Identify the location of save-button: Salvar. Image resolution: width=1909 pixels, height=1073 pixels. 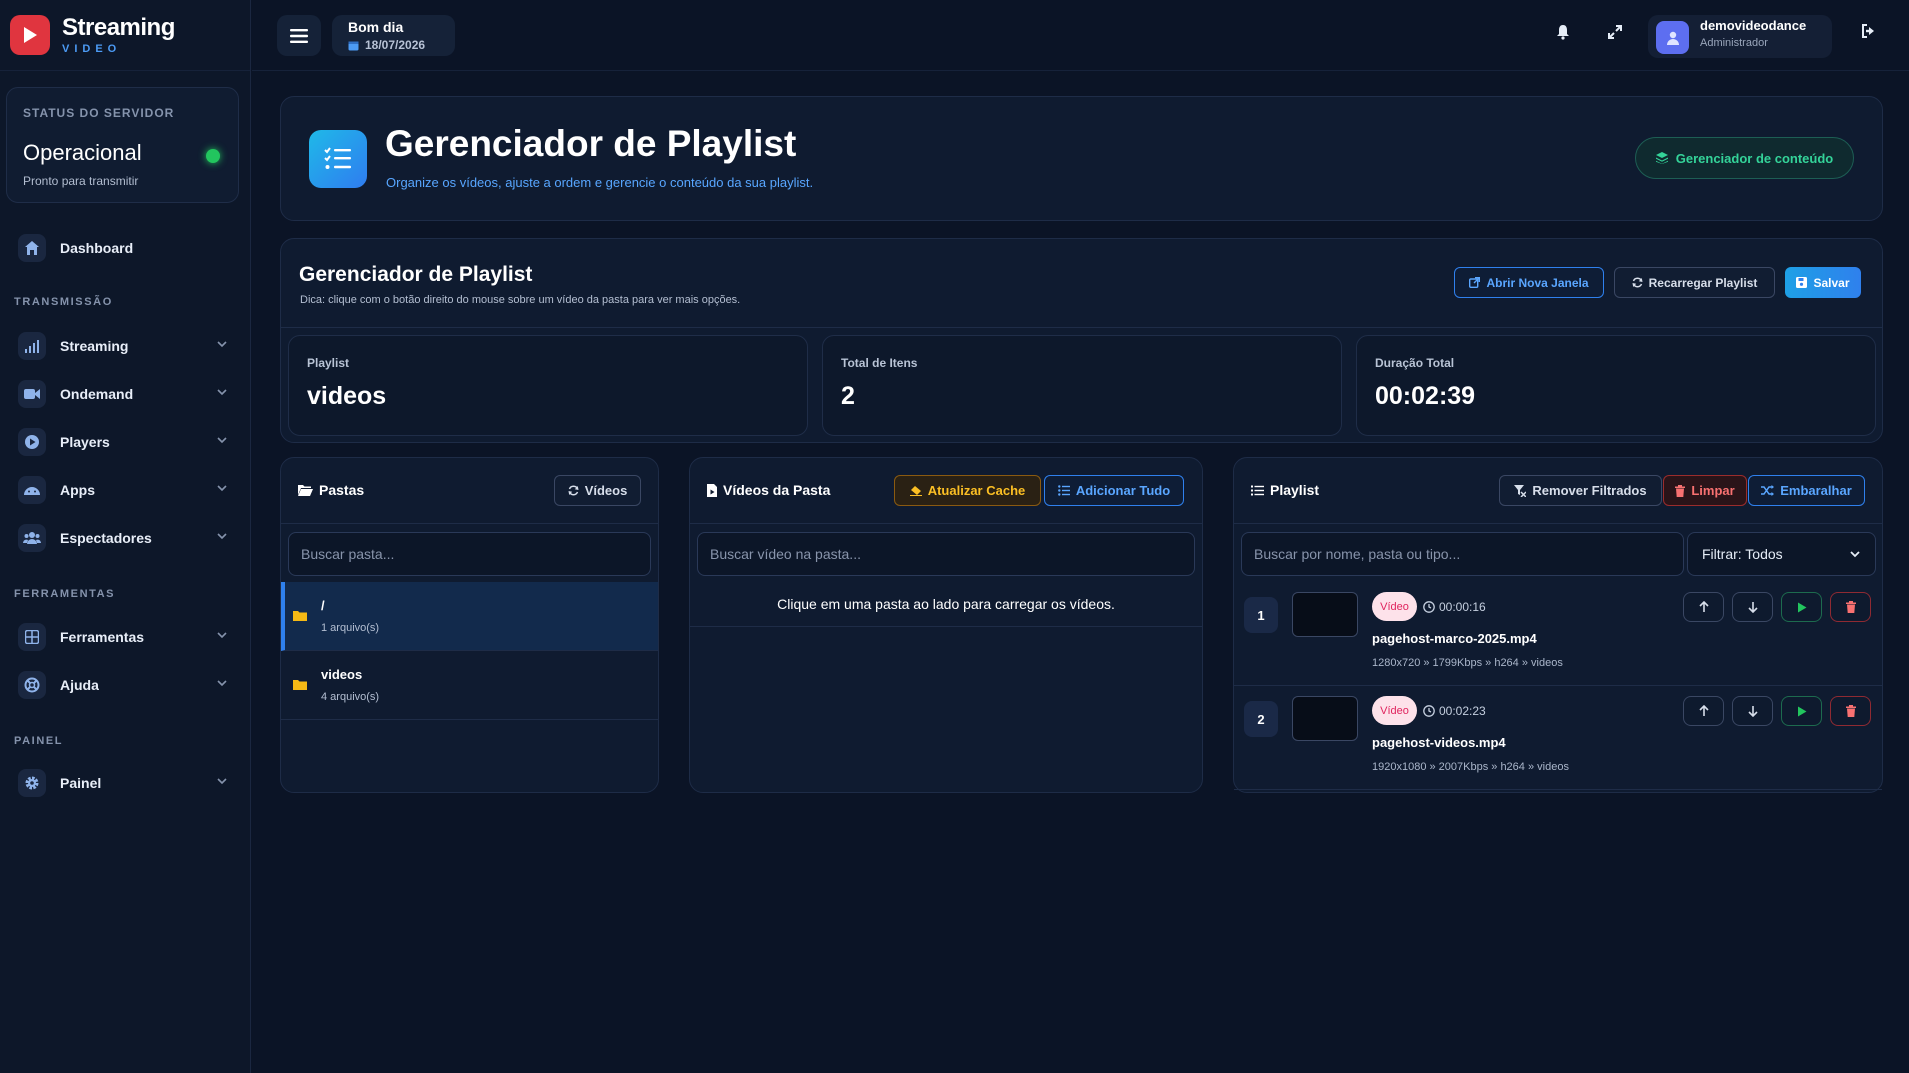
(1823, 282).